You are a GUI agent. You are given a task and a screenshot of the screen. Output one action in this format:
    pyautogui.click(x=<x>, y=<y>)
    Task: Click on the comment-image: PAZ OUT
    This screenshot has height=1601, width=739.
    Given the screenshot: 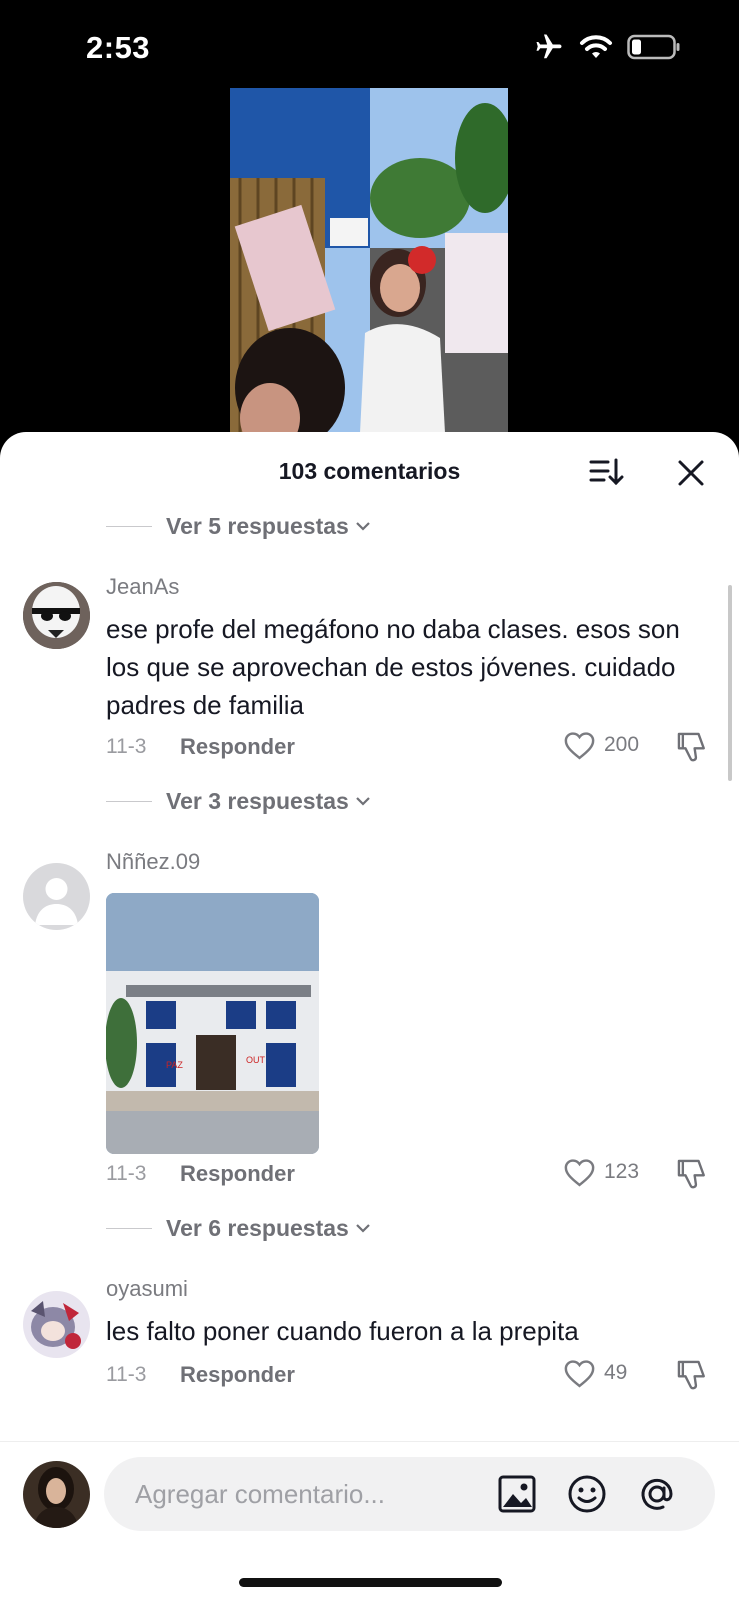 What is the action you would take?
    pyautogui.click(x=212, y=1023)
    